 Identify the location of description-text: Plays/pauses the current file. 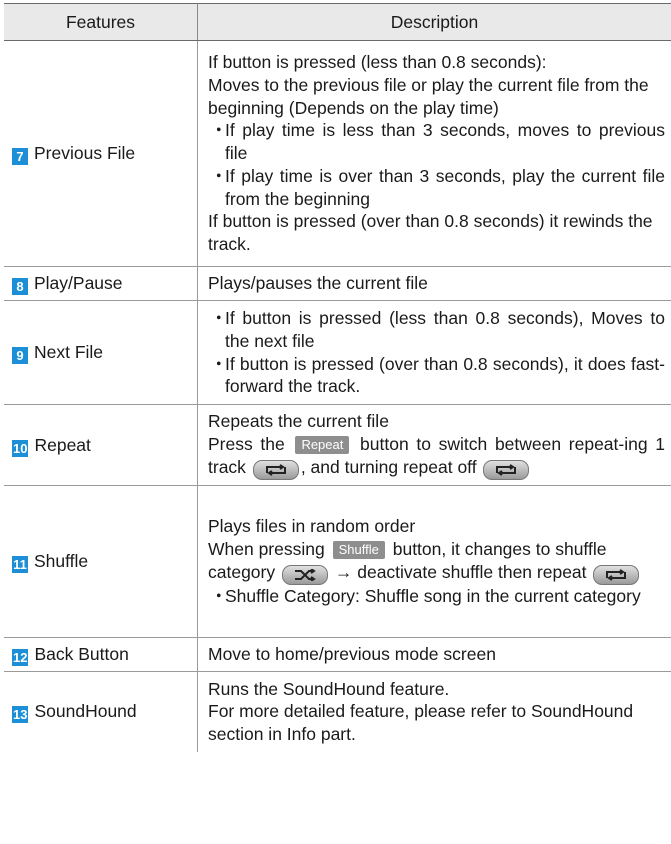
(318, 283).